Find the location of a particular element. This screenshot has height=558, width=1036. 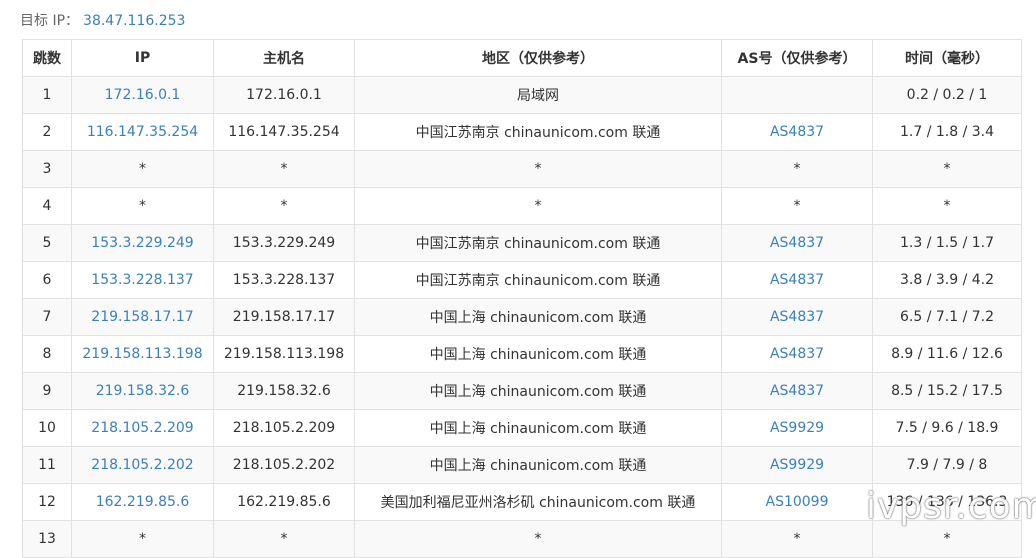

as-link: AS10099 is located at coordinates (797, 502).